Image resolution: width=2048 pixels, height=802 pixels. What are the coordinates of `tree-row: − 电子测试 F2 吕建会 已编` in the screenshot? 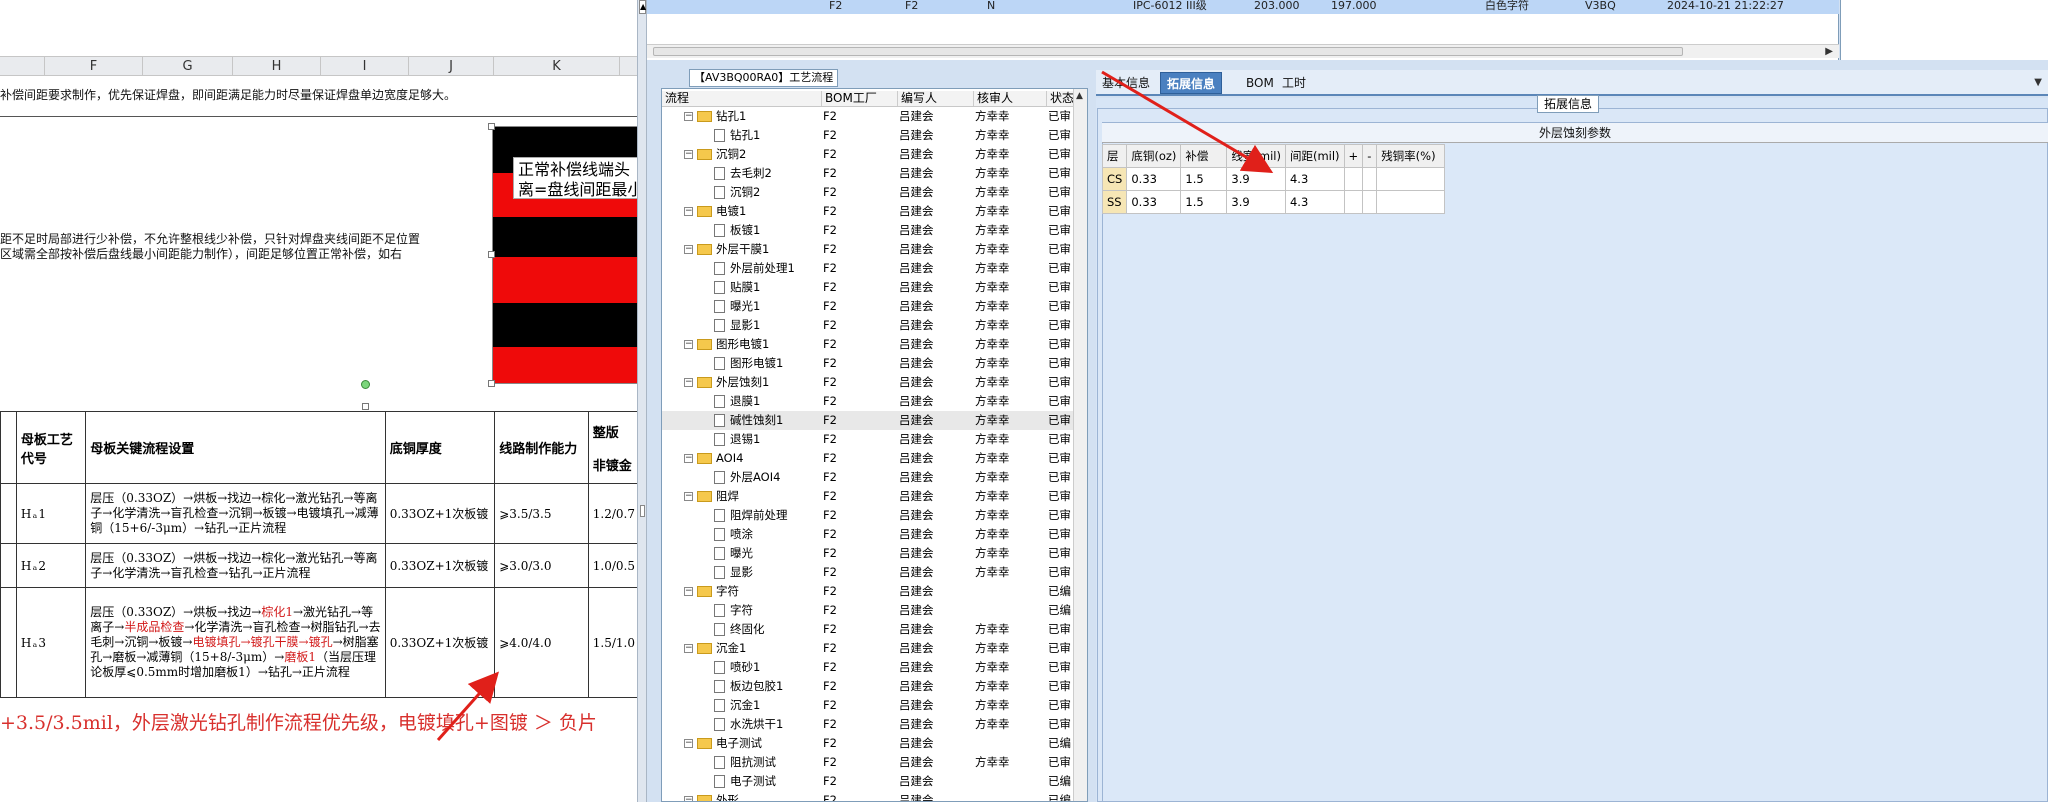 It's located at (874, 743).